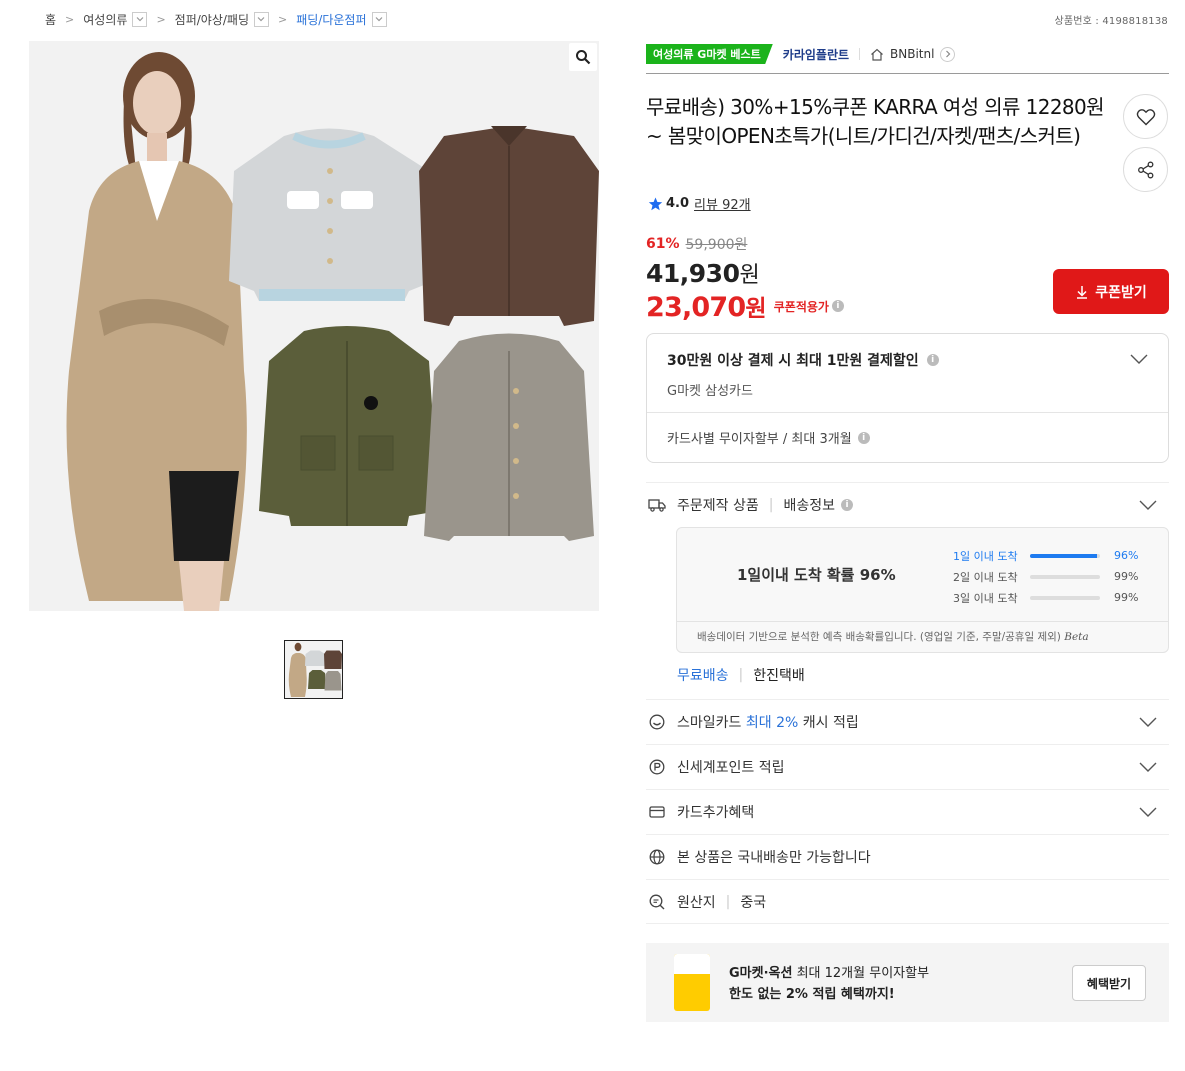  I want to click on thumbnail-image, so click(313, 669).